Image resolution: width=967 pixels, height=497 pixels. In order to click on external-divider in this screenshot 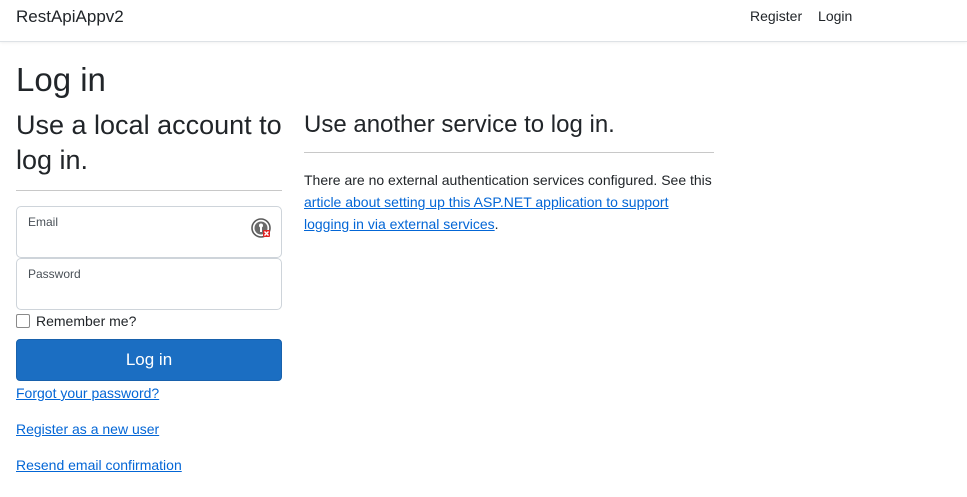, I will do `click(509, 152)`.